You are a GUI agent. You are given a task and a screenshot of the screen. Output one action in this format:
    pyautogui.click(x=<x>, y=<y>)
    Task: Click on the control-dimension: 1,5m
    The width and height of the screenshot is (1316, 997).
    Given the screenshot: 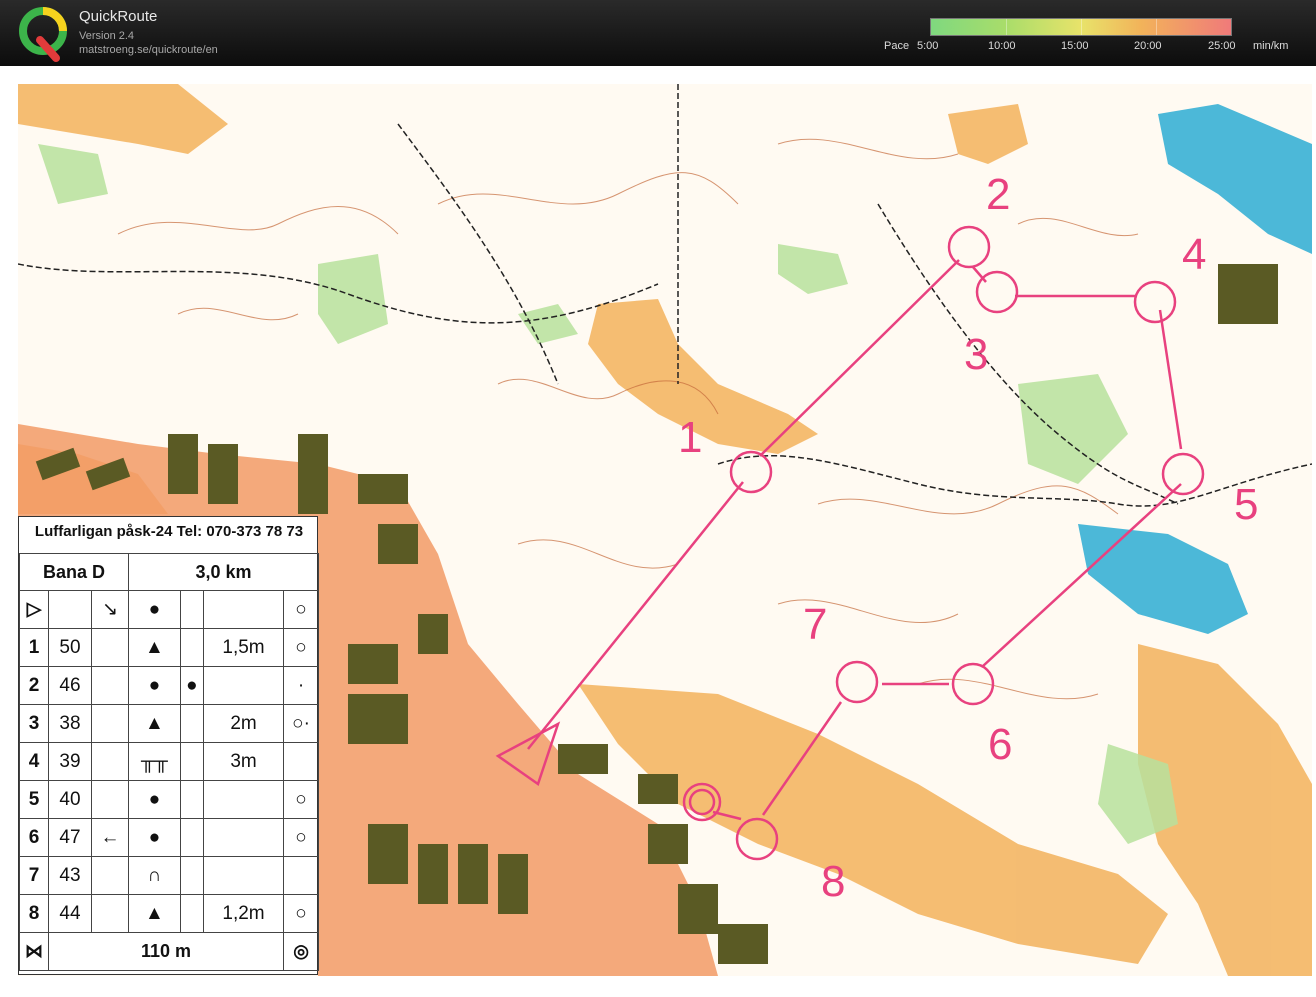 What is the action you would take?
    pyautogui.click(x=243, y=647)
    